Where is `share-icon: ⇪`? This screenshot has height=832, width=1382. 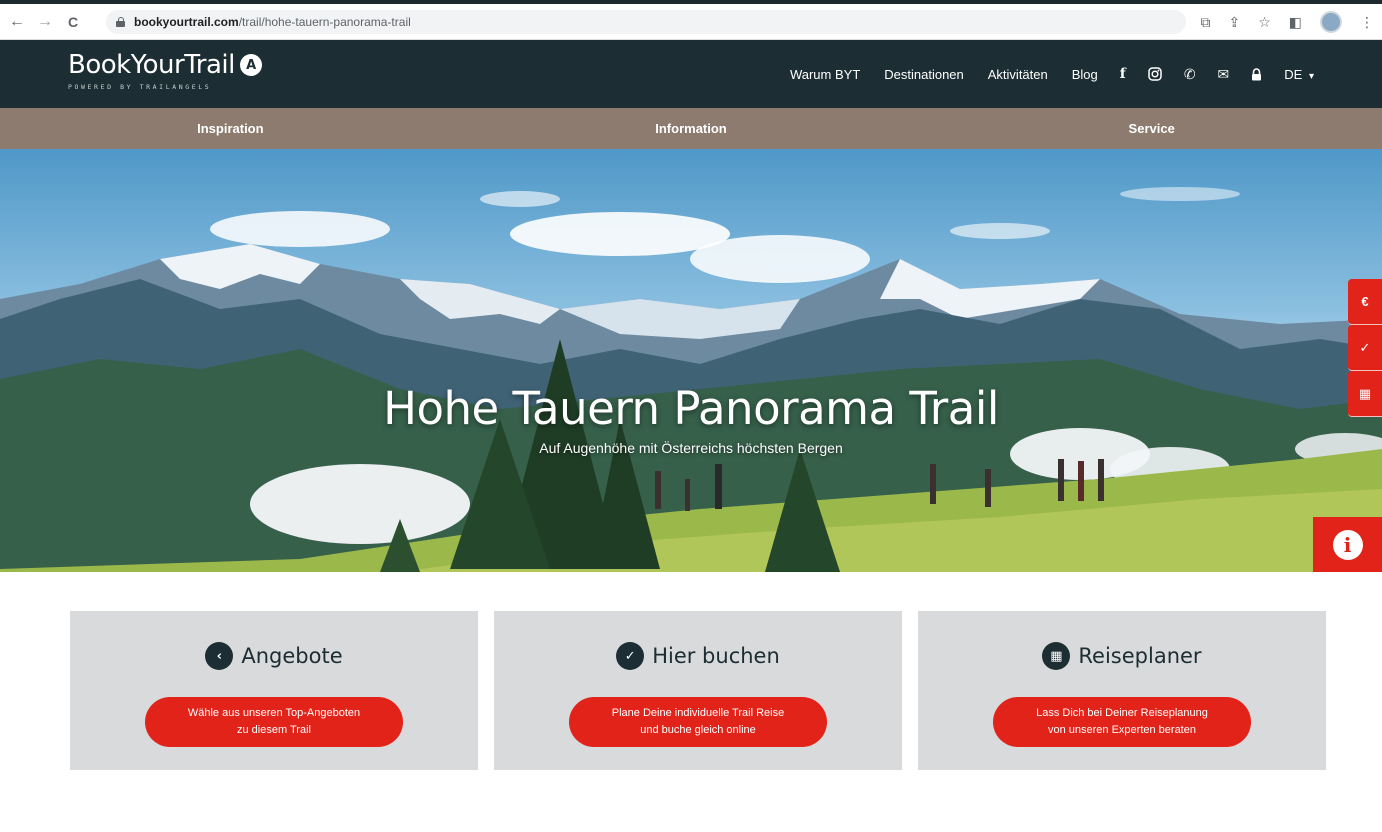
share-icon: ⇪ is located at coordinates (1234, 22).